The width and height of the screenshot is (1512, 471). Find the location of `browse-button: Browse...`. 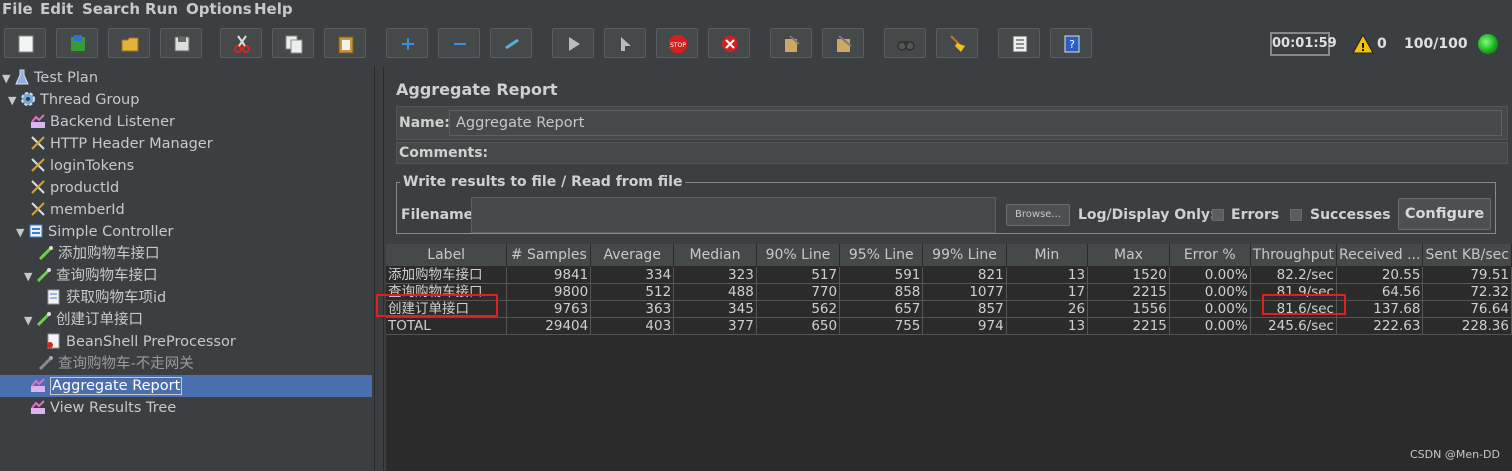

browse-button: Browse... is located at coordinates (1038, 215).